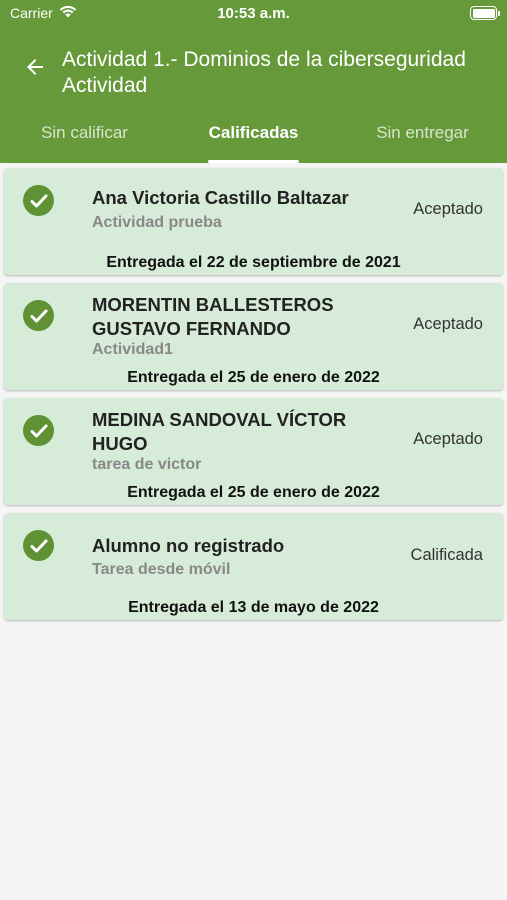 The height and width of the screenshot is (900, 507). I want to click on status-bar: Carrier 10:53 a.m., so click(253, 14).